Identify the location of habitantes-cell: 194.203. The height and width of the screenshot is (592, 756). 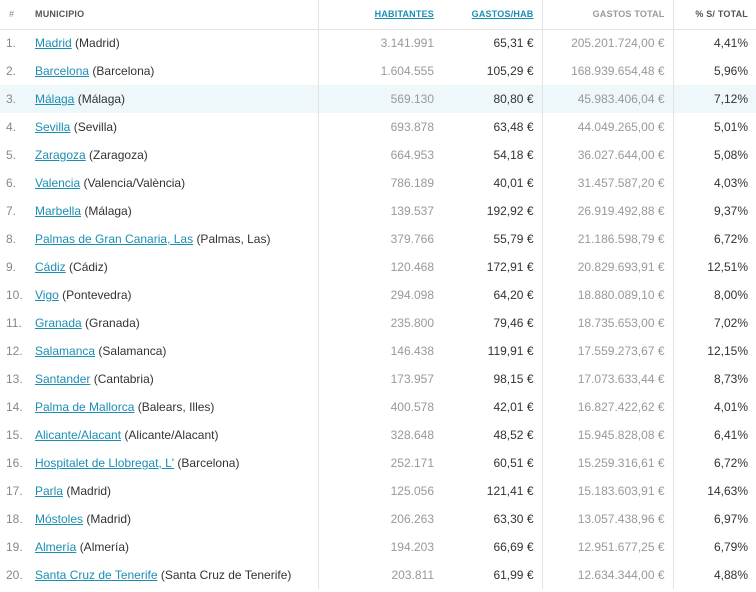
(412, 547).